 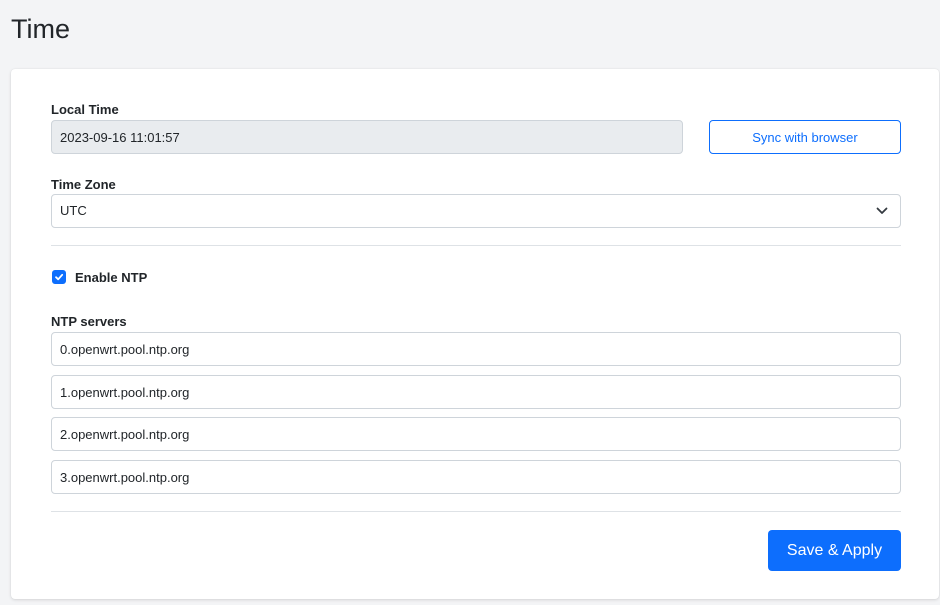 I want to click on enable-ntp-label: Enable NTP, so click(x=111, y=277).